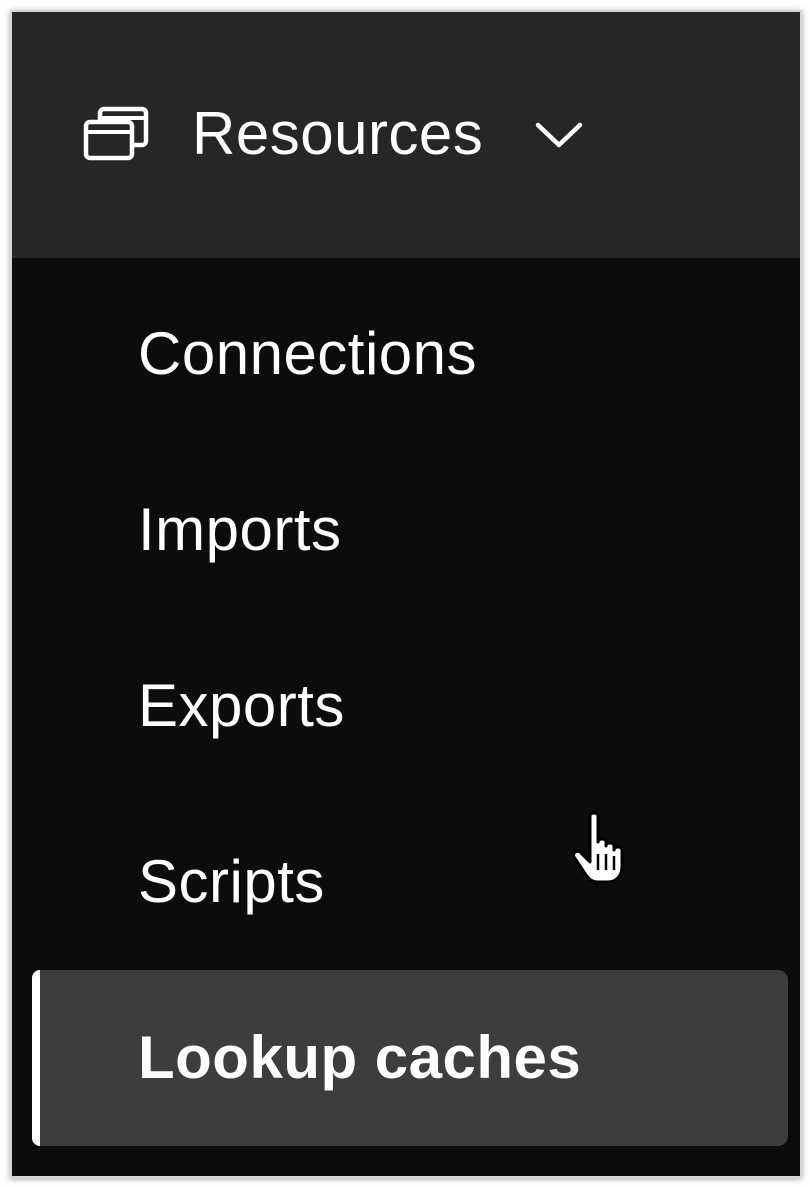  What do you see at coordinates (598, 847) in the screenshot?
I see `hand-pointer-cursor-icon` at bounding box center [598, 847].